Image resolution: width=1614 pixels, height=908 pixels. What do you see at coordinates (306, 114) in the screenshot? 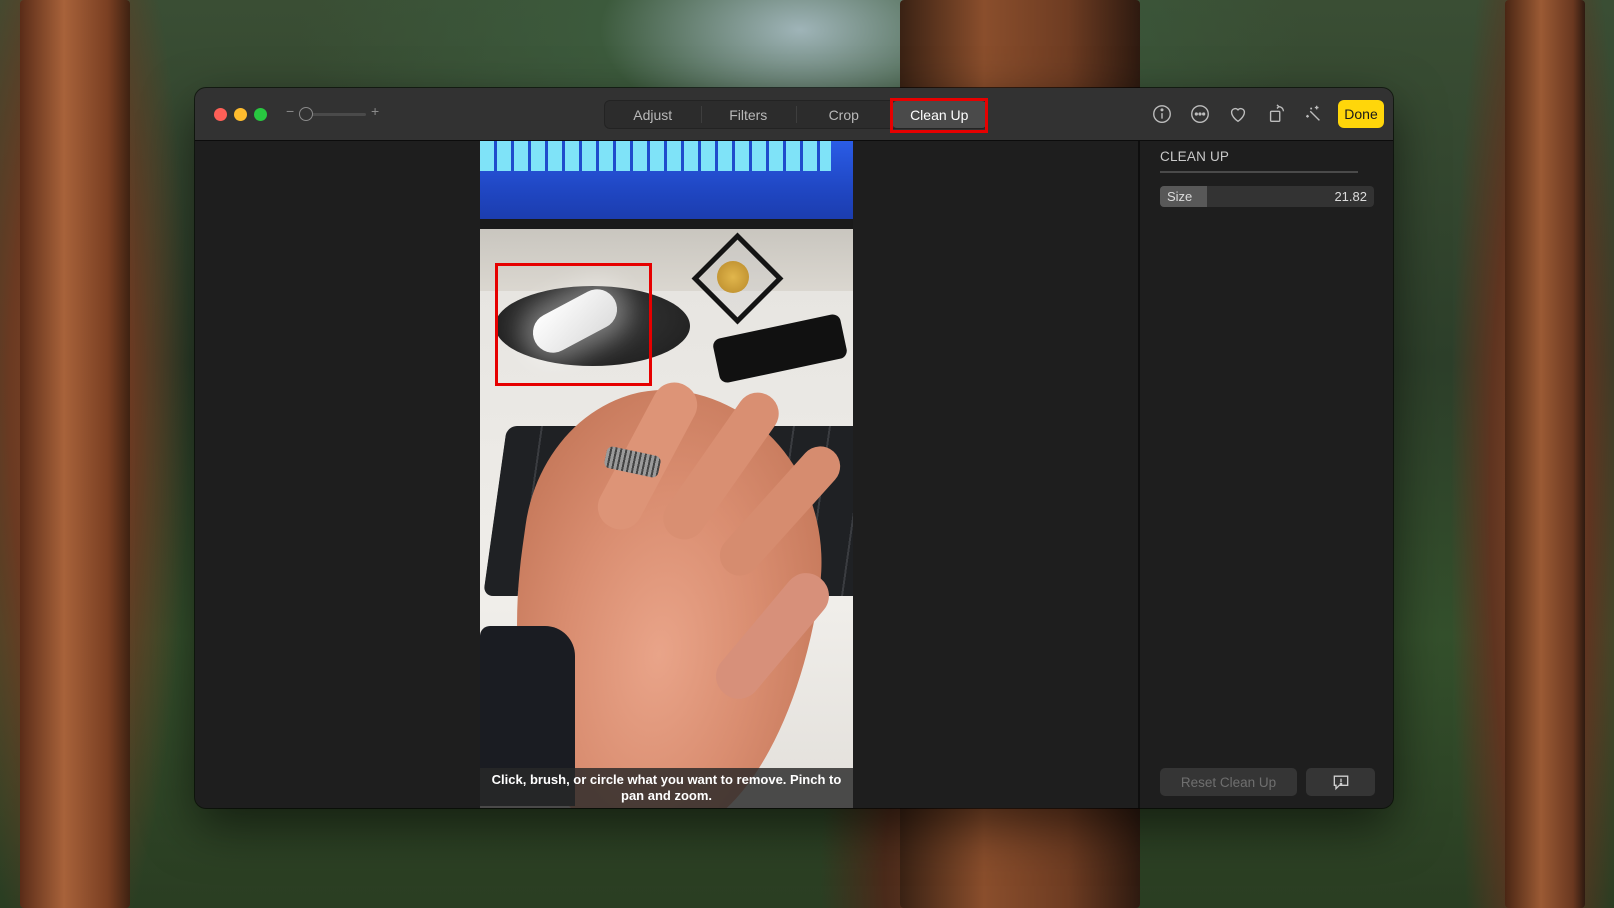
I see `zoom-slider-knob` at bounding box center [306, 114].